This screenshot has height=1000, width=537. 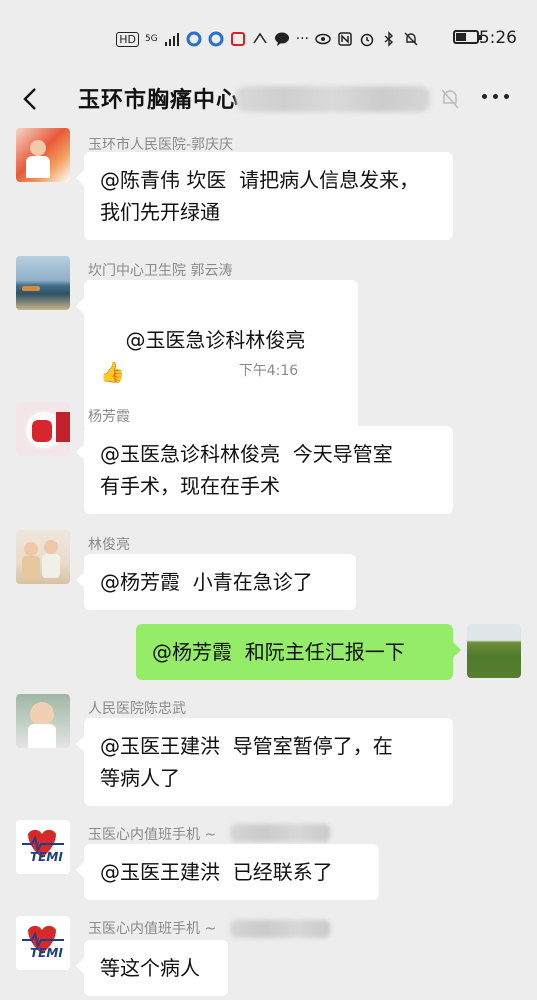 What do you see at coordinates (333, 99) in the screenshot?
I see `title-redaction` at bounding box center [333, 99].